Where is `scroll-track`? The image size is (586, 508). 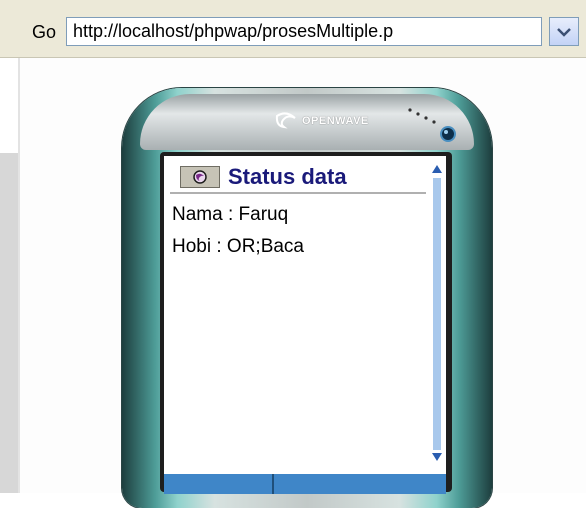 scroll-track is located at coordinates (437, 314).